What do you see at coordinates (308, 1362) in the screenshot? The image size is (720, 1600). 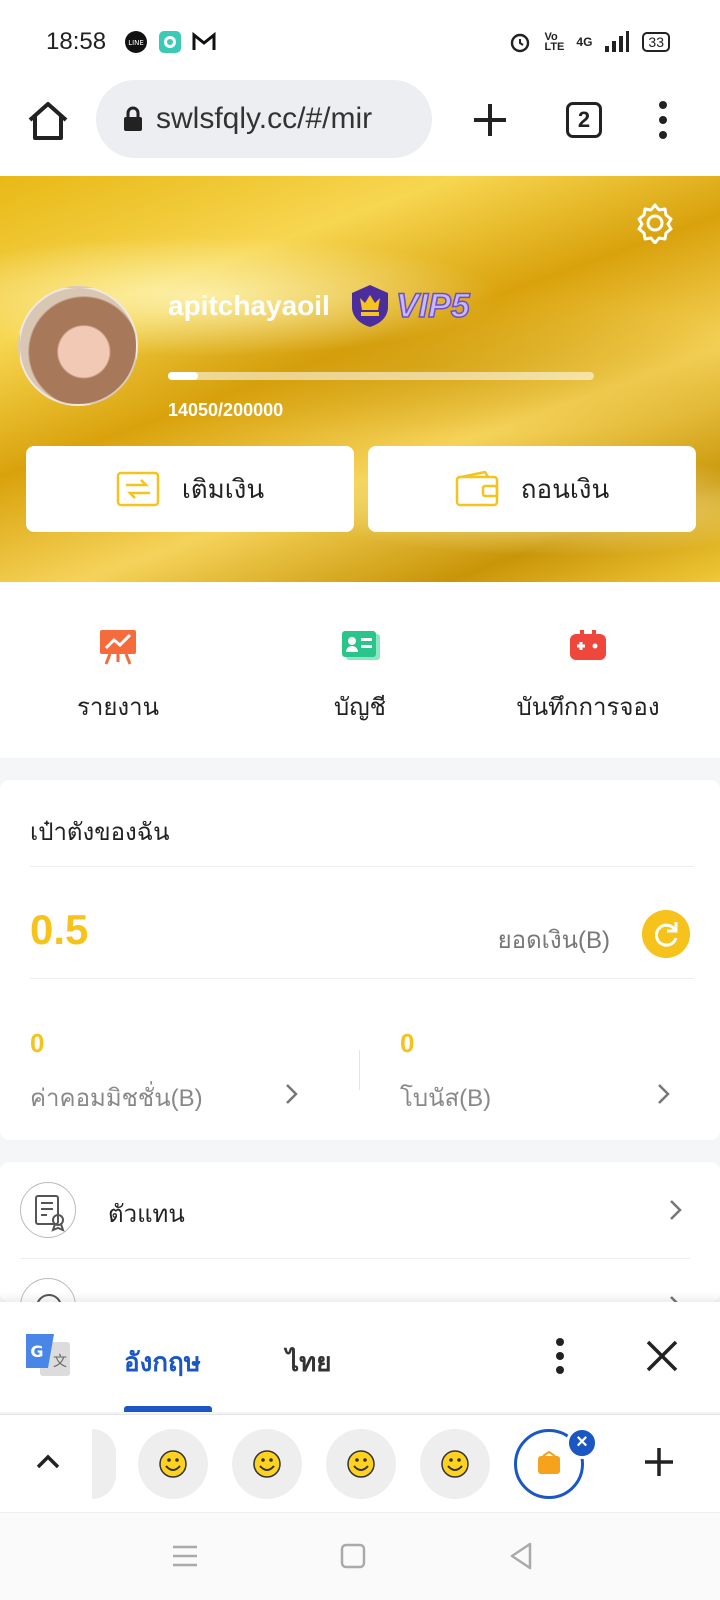 I see `target-language-tab: ไทย` at bounding box center [308, 1362].